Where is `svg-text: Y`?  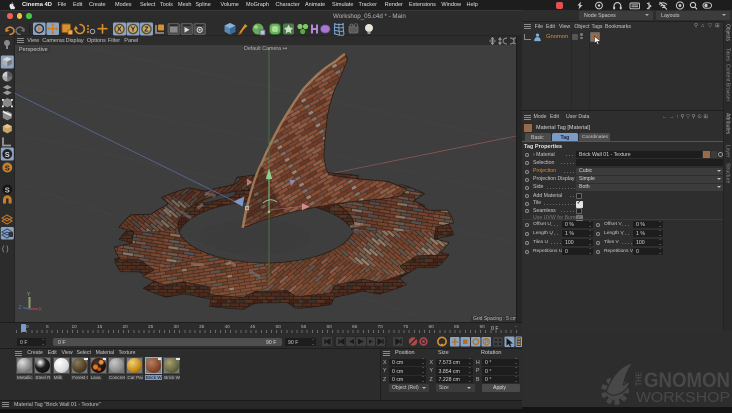
svg-text: Y is located at coordinates (133, 30).